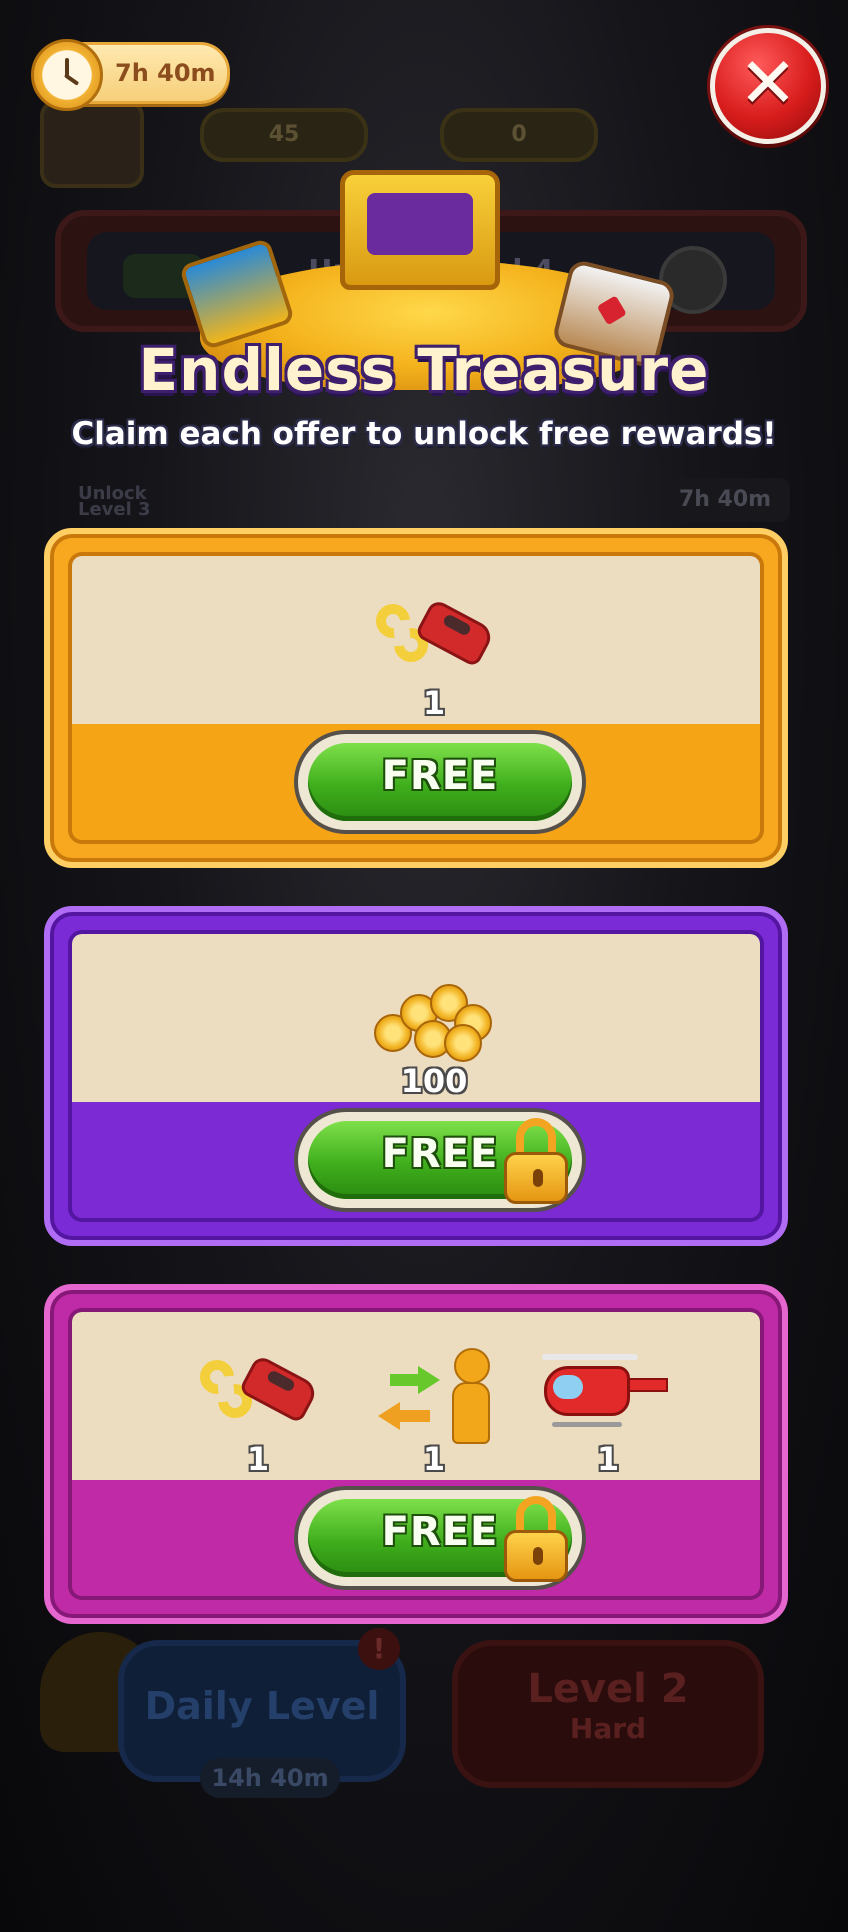  I want to click on free-claim-button: FREE, so click(440, 782).